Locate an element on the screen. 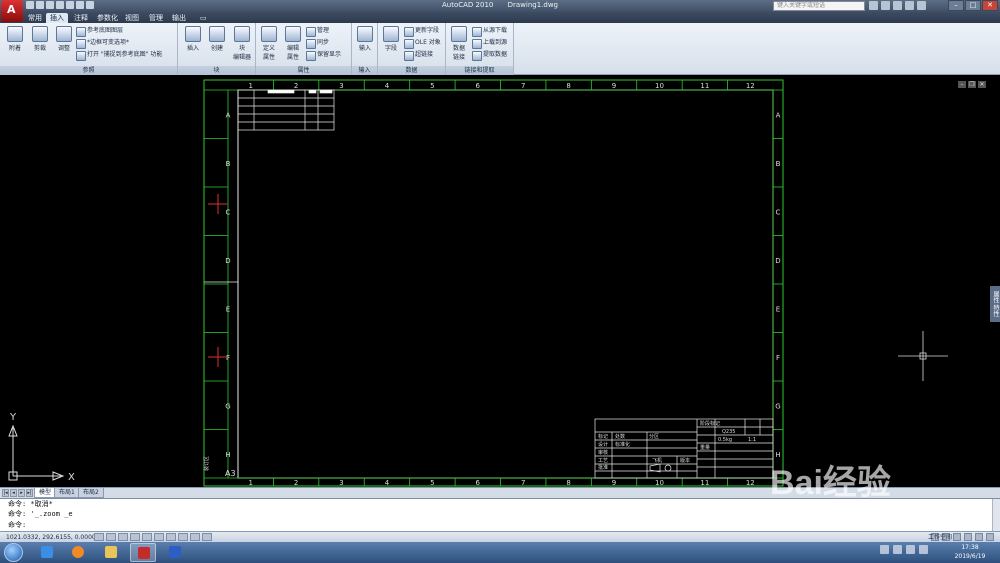 The image size is (1000, 563). polar-toggle is located at coordinates (135, 537).